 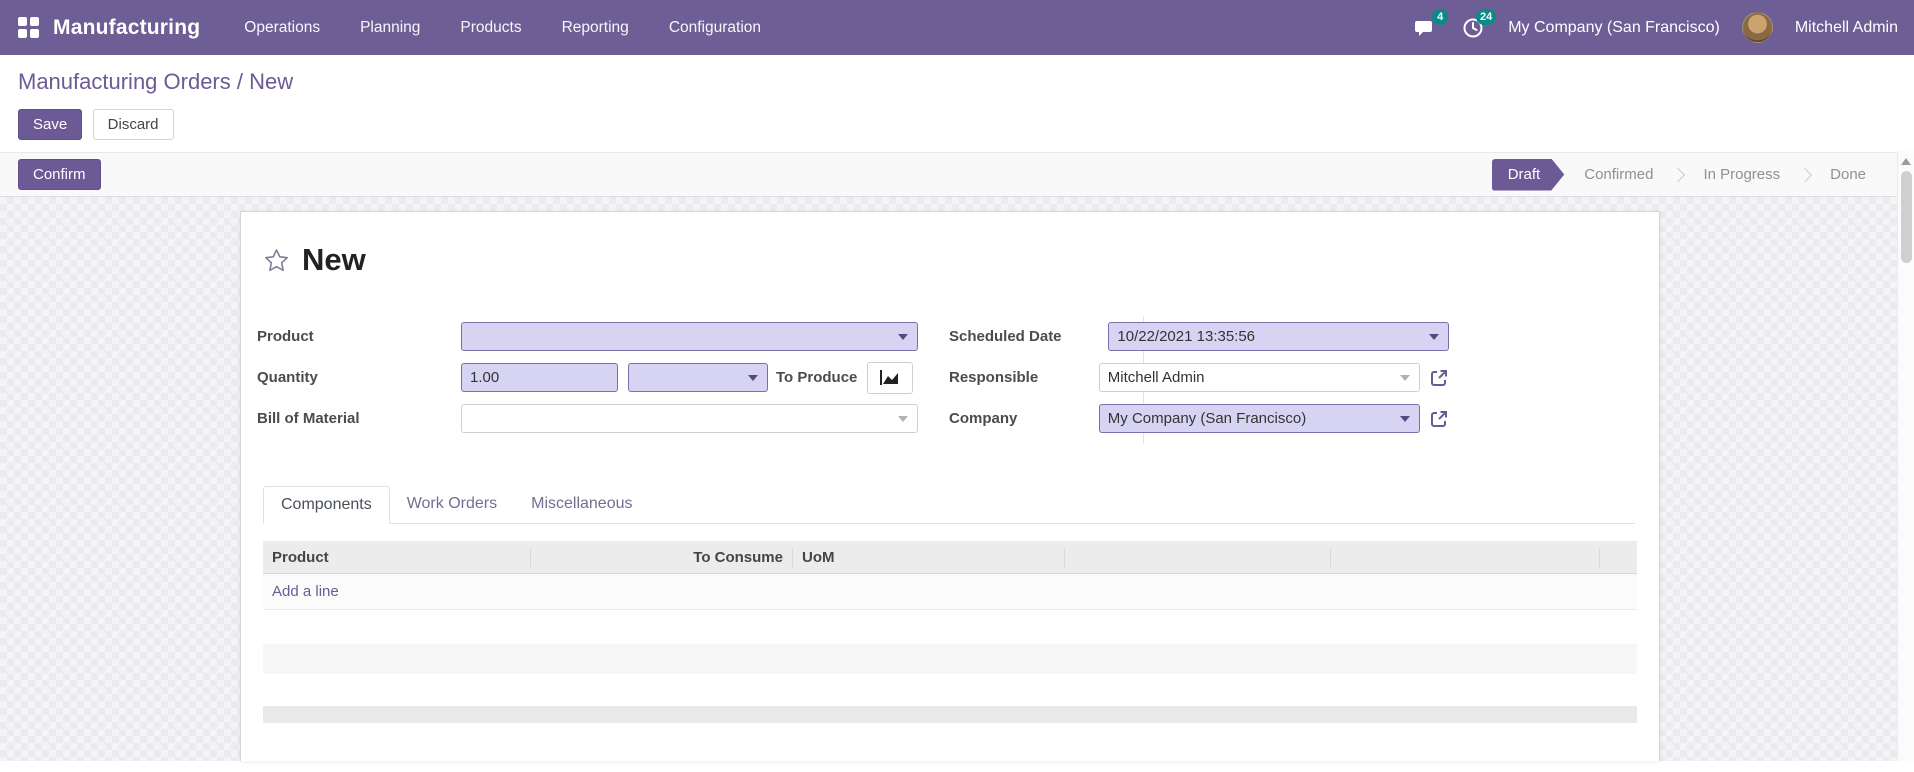 I want to click on menu-products: Products, so click(x=490, y=28).